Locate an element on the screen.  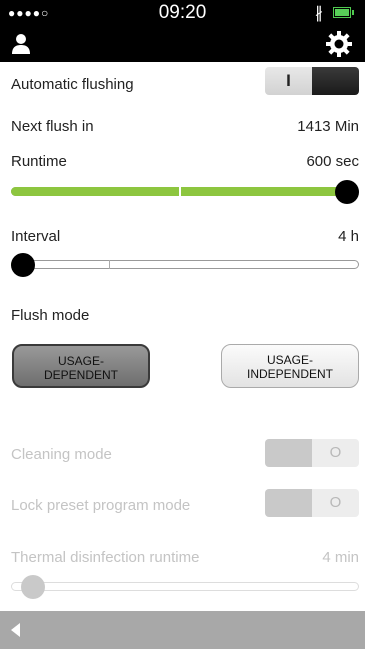
next-flush-row: Next flush in 1413 Min is located at coordinates (185, 128).